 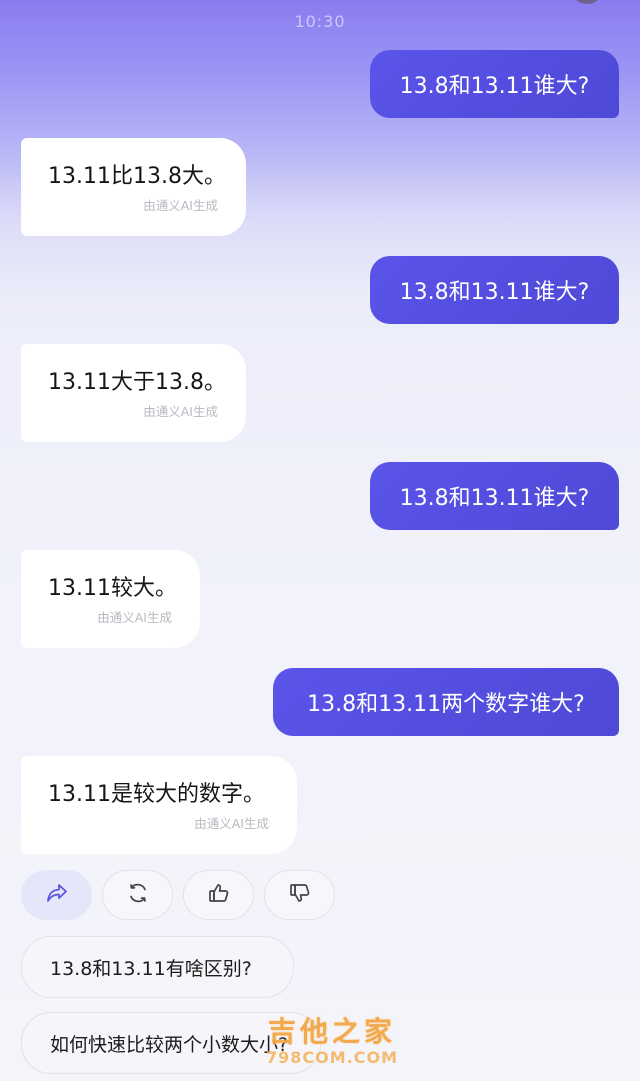 I want to click on ai-message: 13.11比13.8大。 由通义AI生成, so click(x=133, y=187).